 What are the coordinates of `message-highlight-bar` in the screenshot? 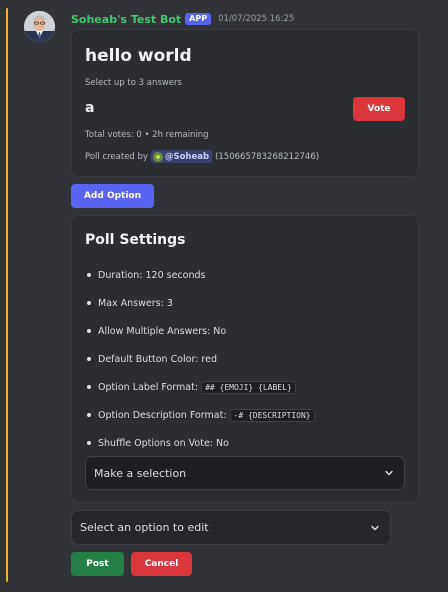 It's located at (7, 295).